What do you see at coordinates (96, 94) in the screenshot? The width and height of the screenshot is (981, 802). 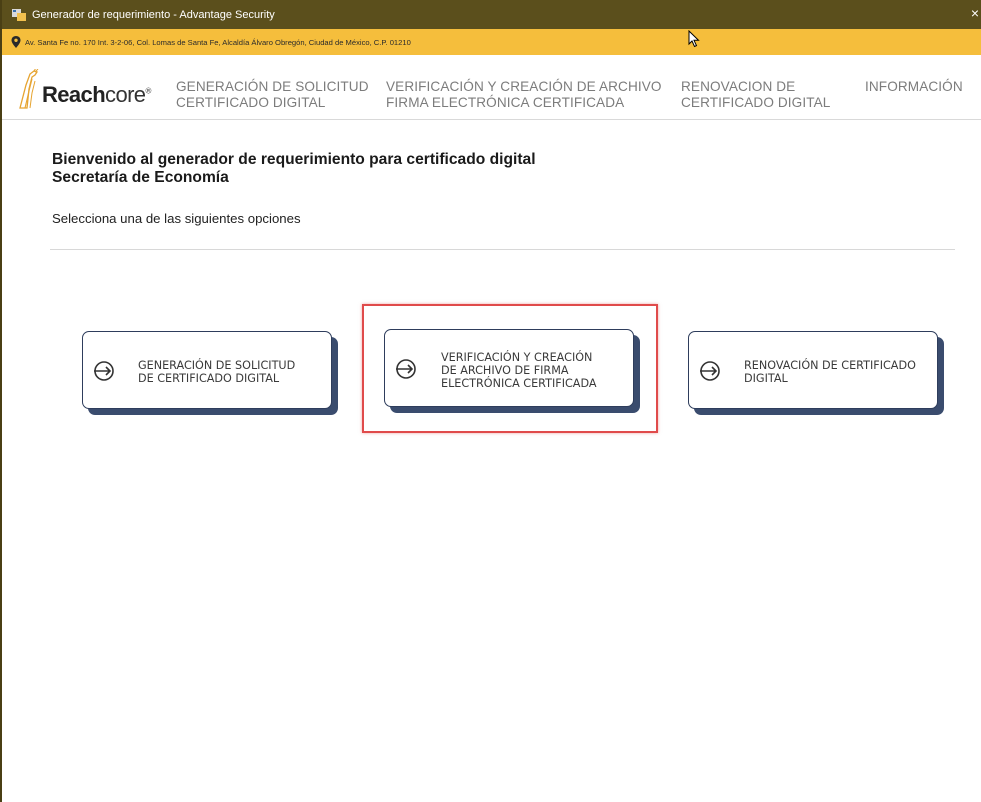 I see `logo-text: Reachcore®` at bounding box center [96, 94].